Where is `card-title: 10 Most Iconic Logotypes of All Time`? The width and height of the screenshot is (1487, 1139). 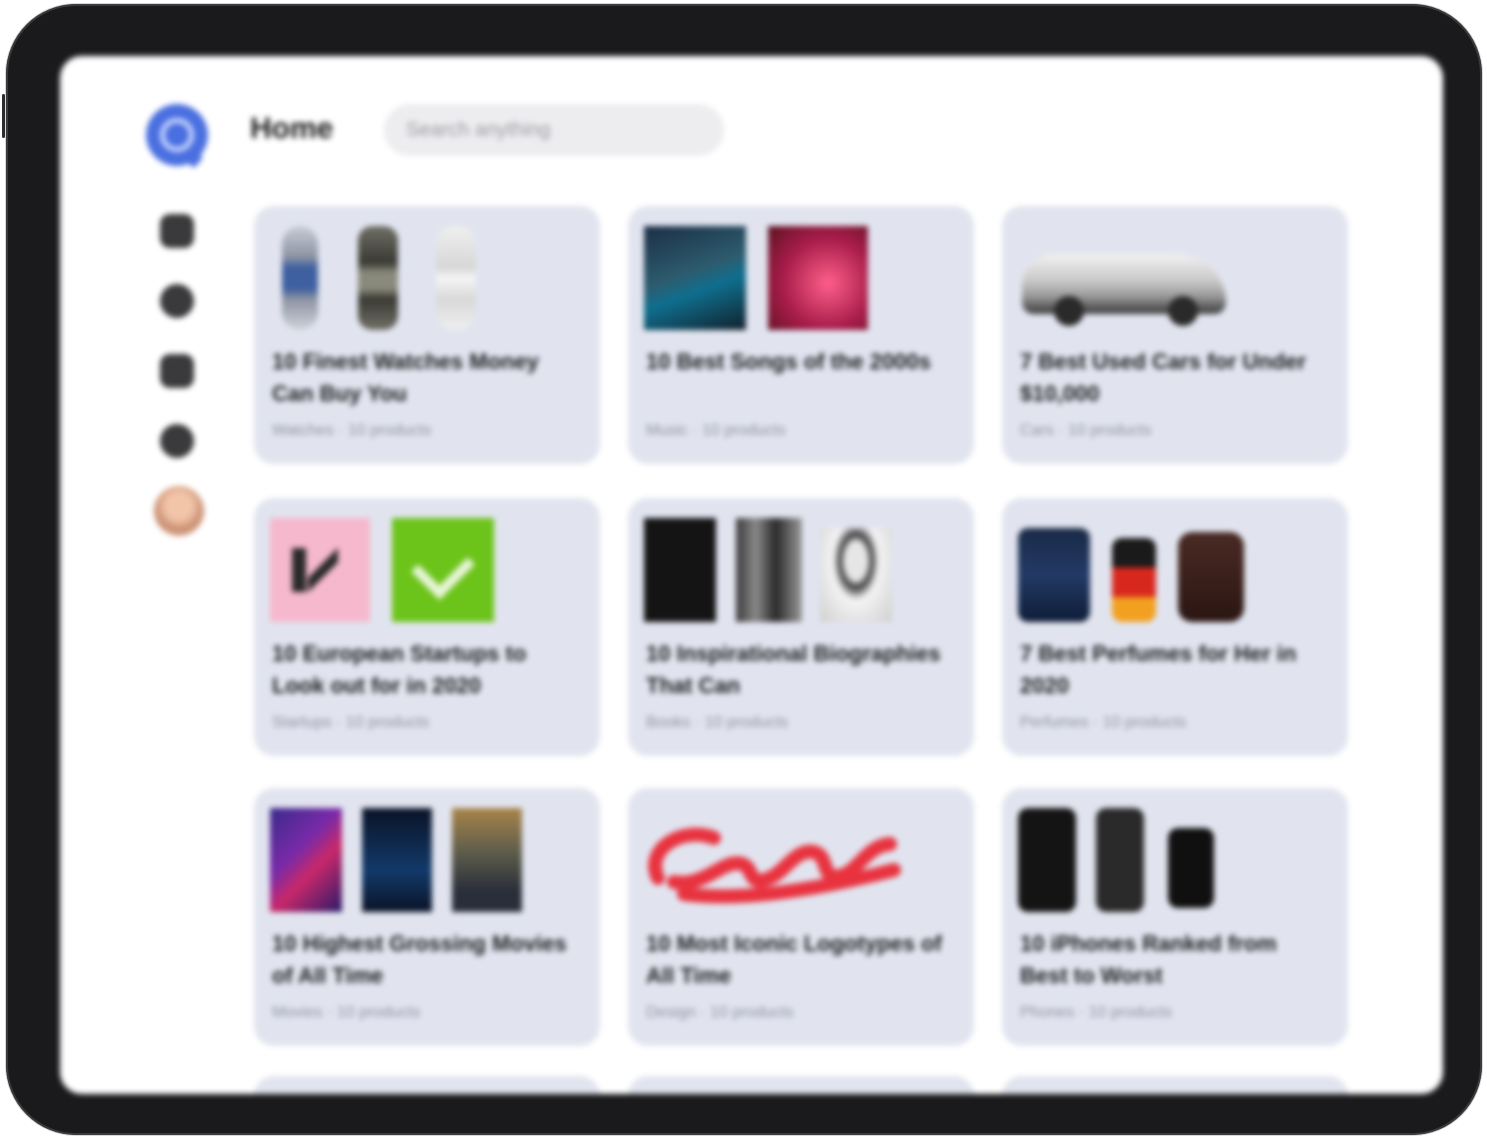 card-title: 10 Most Iconic Logotypes of All Time is located at coordinates (794, 959).